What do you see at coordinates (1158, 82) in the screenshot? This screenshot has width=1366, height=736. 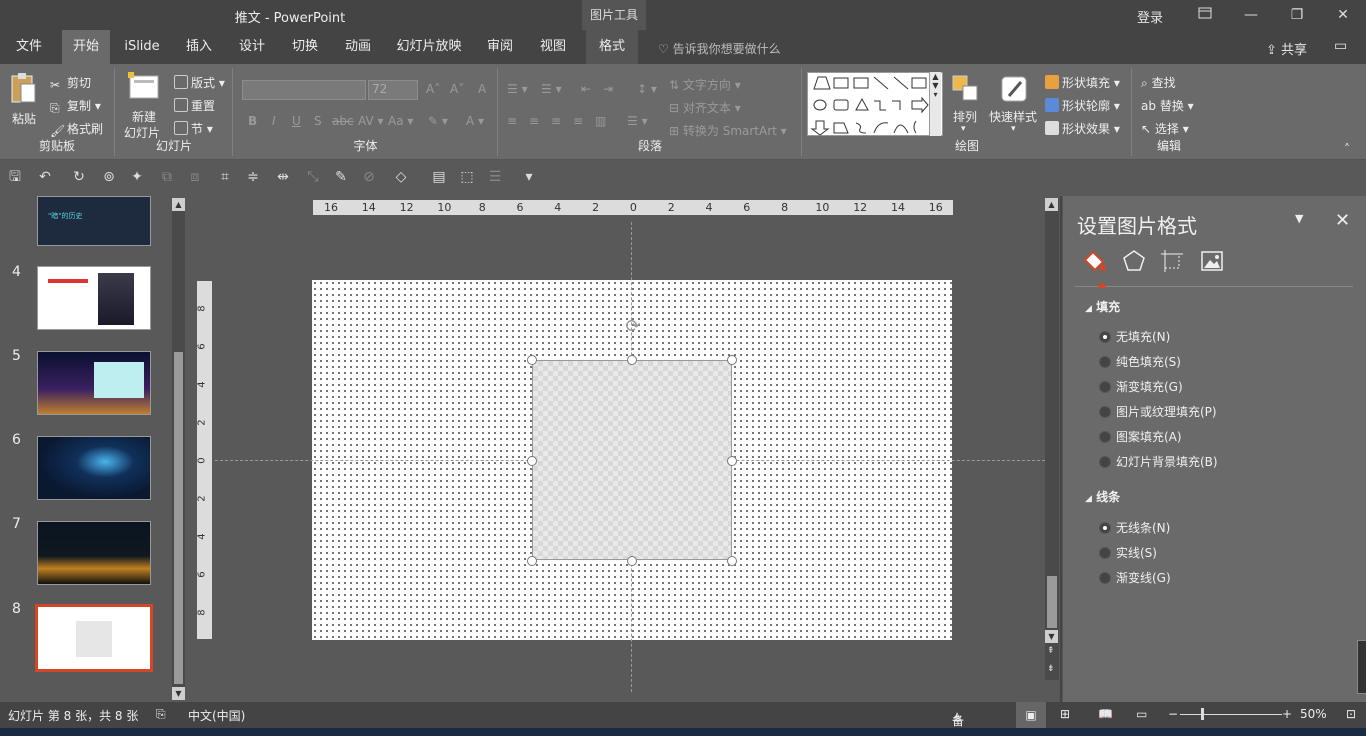 I see `find-button: ⌕ 查找` at bounding box center [1158, 82].